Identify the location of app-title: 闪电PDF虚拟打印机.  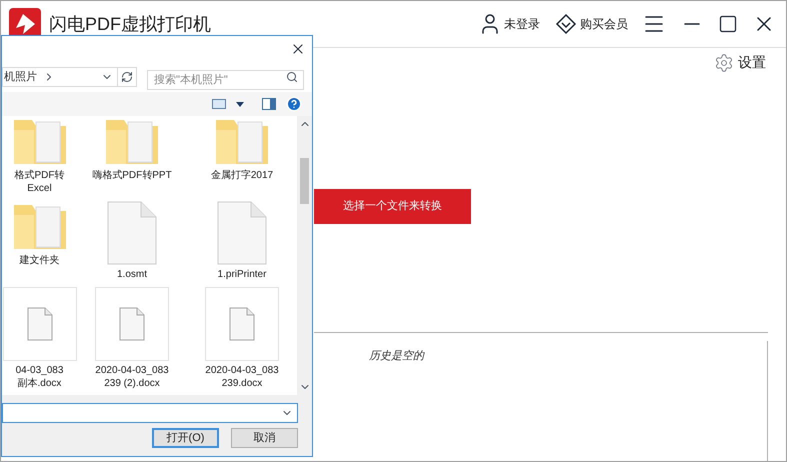
(130, 24).